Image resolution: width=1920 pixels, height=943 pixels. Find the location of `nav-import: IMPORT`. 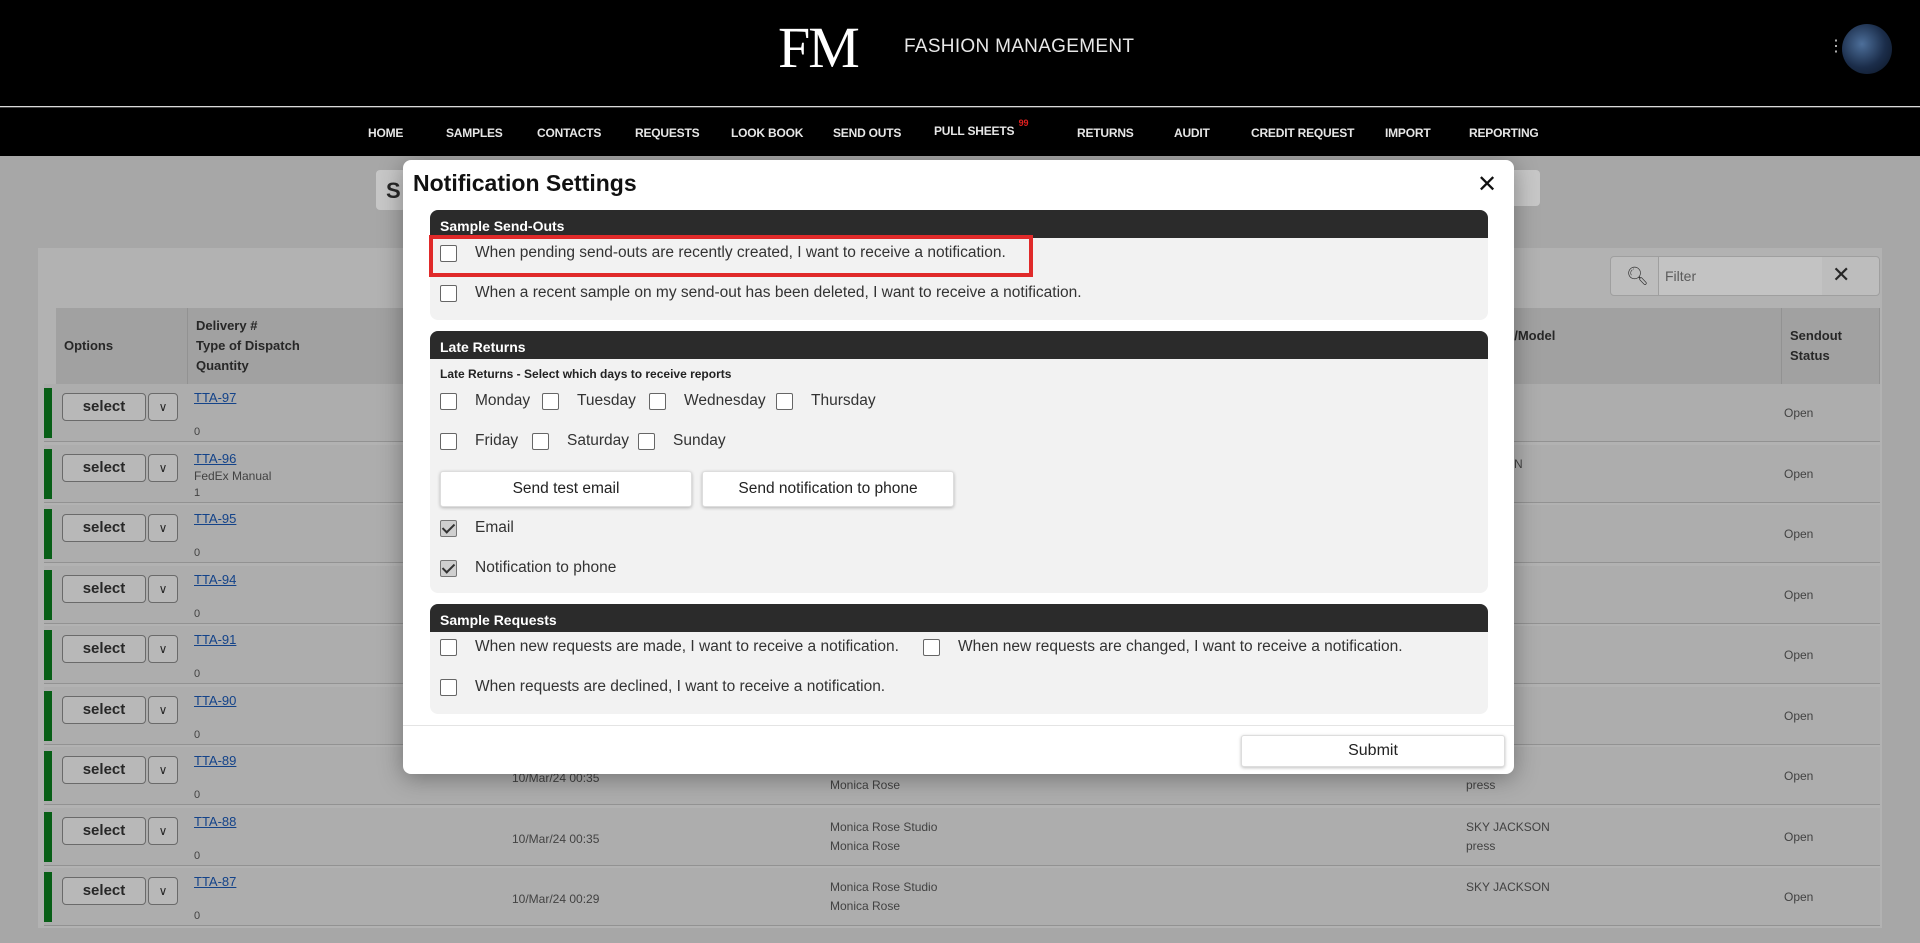

nav-import: IMPORT is located at coordinates (1408, 133).